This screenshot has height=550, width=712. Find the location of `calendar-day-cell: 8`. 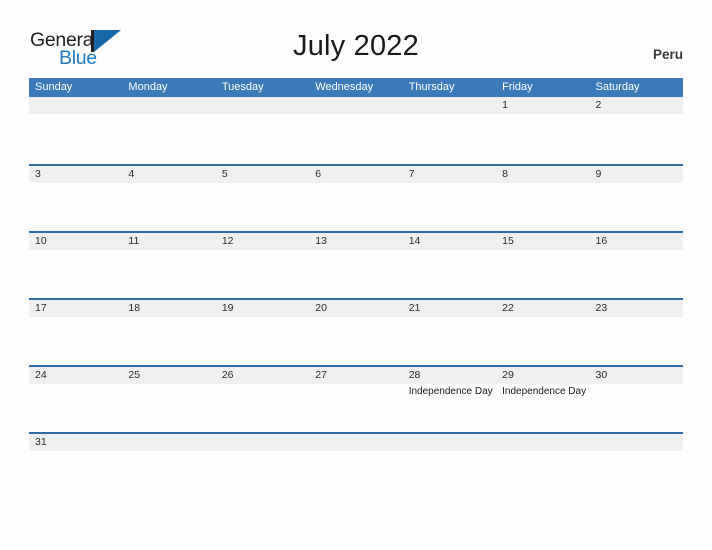

calendar-day-cell: 8 is located at coordinates (542, 198).